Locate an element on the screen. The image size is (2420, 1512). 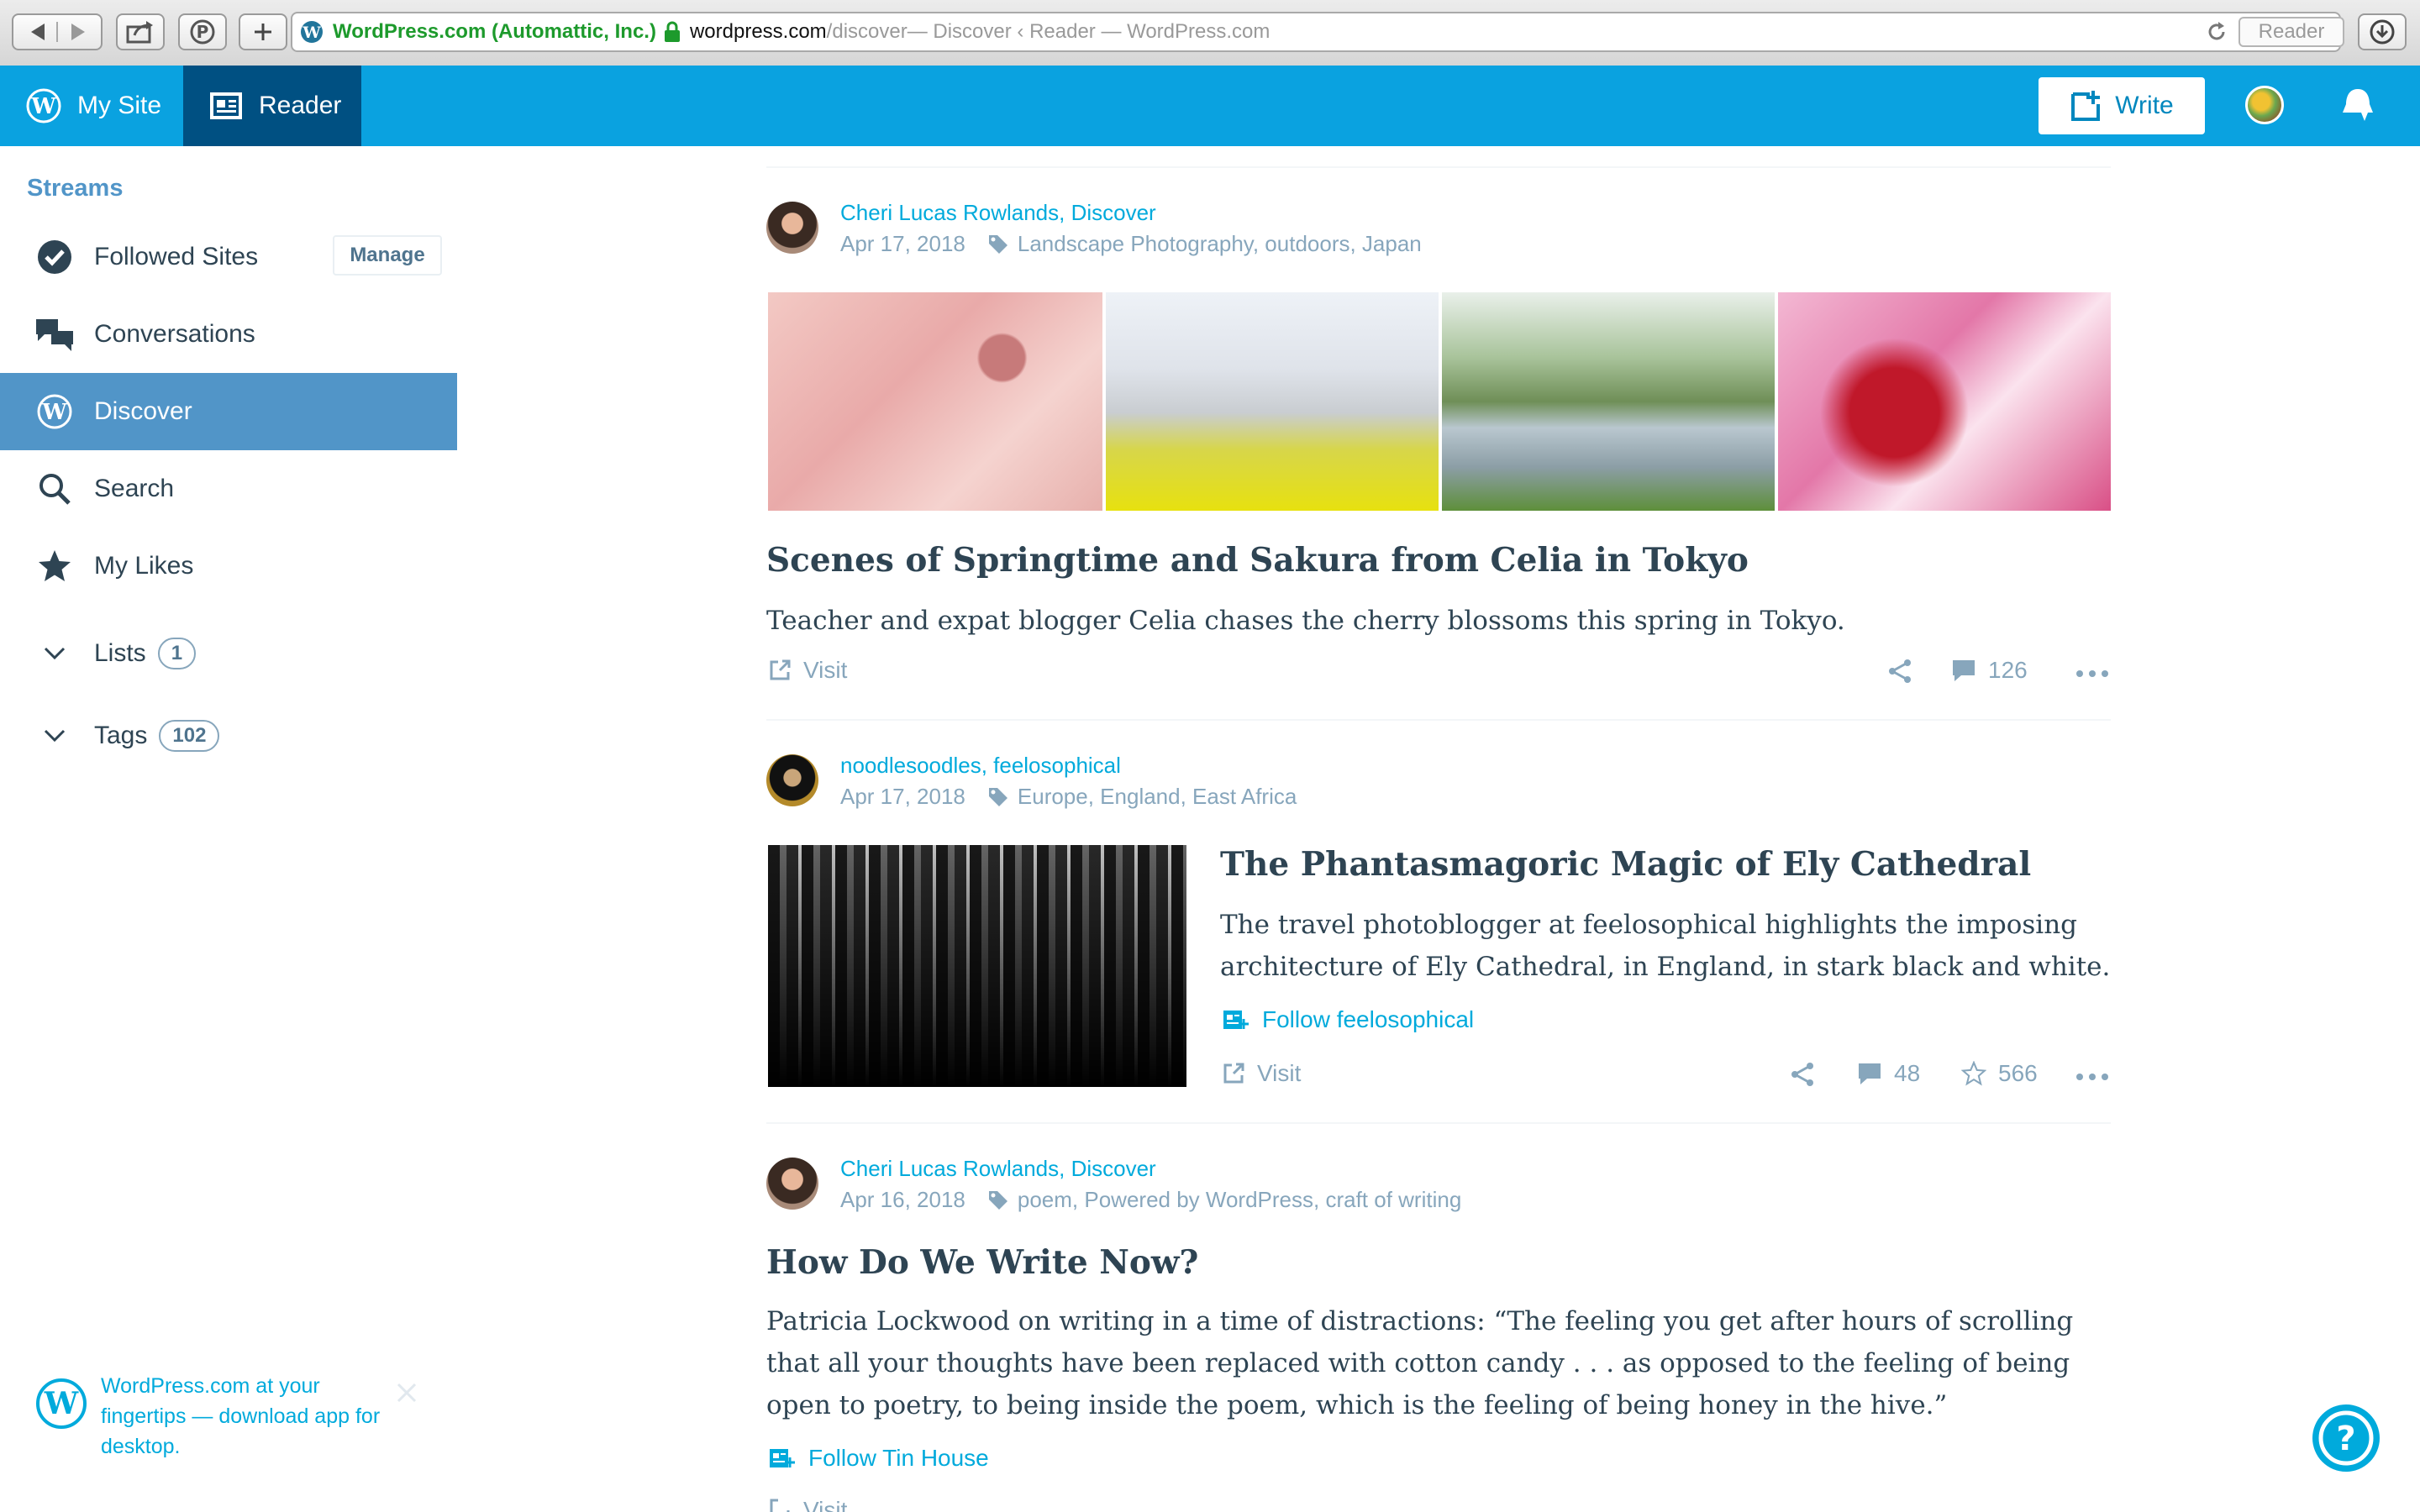
comments-button: 126 is located at coordinates (1989, 670).